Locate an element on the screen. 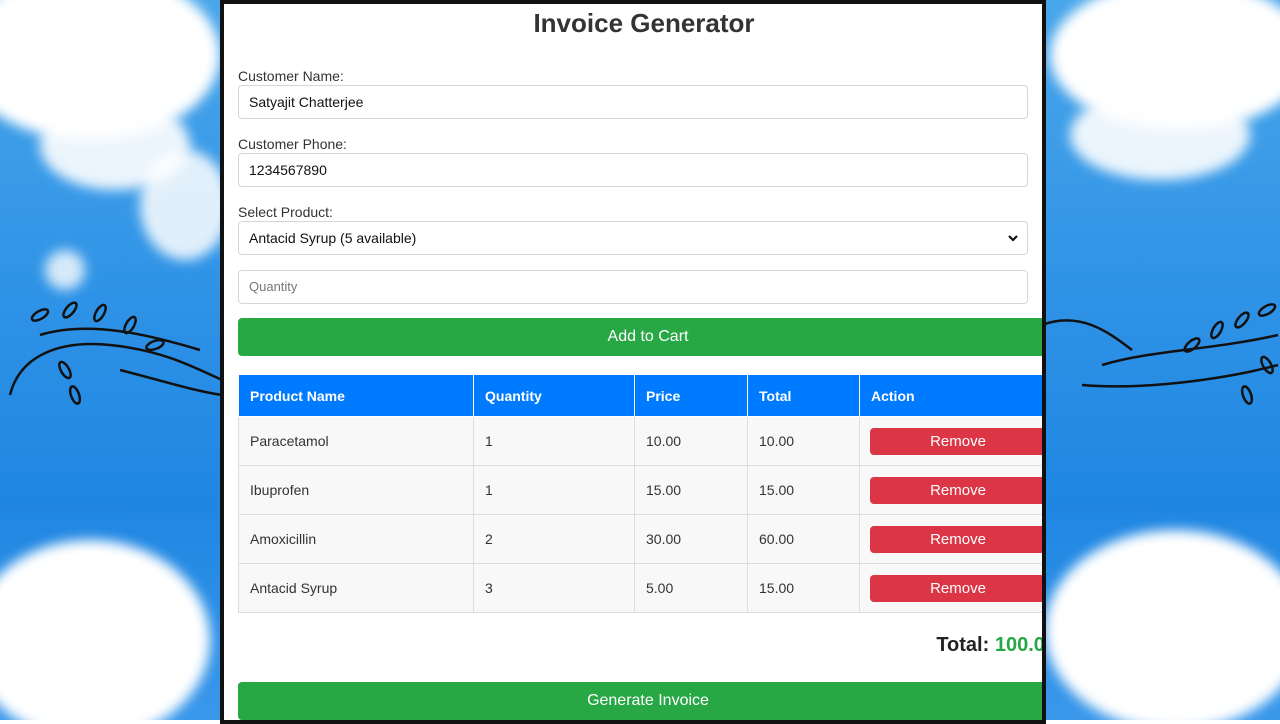 Image resolution: width=1280 pixels, height=724 pixels. vine-right-ornament is located at coordinates (1160, 354).